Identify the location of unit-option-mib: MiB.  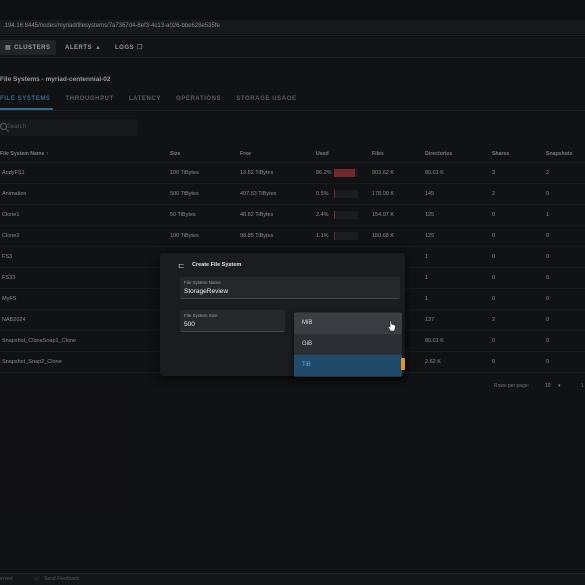
(348, 323).